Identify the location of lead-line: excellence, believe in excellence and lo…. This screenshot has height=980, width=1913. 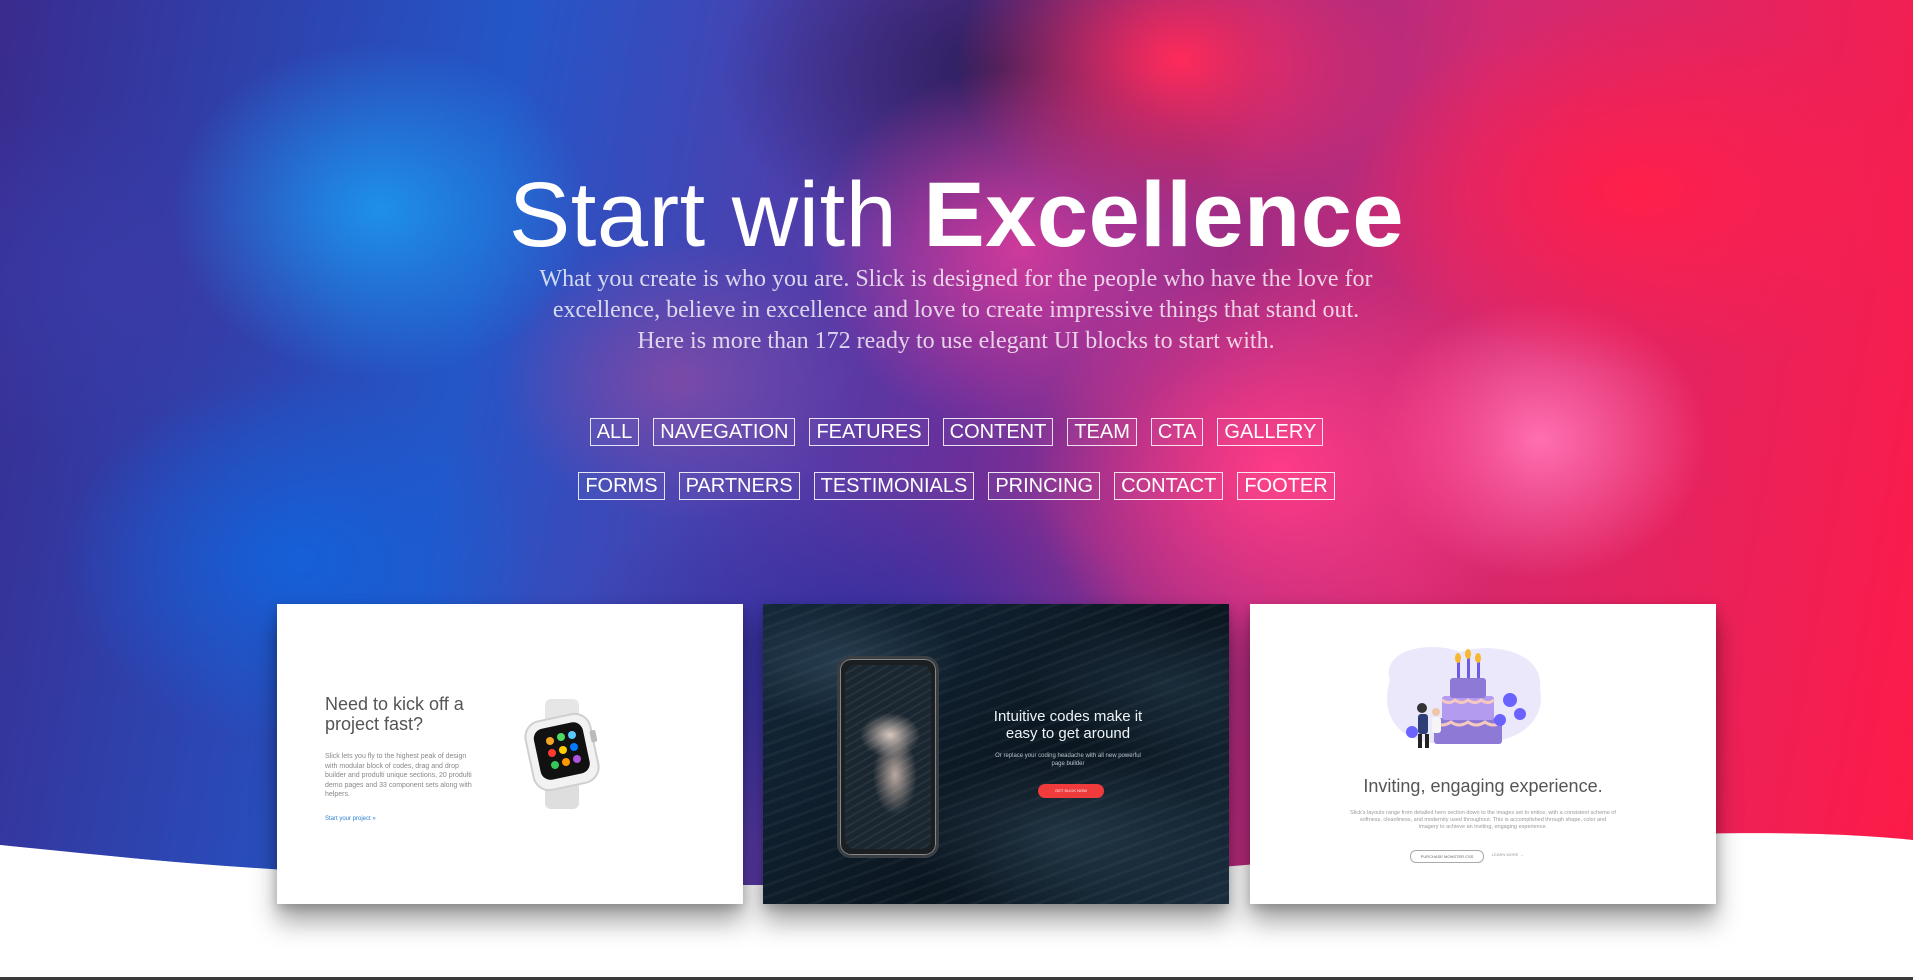
(956, 310).